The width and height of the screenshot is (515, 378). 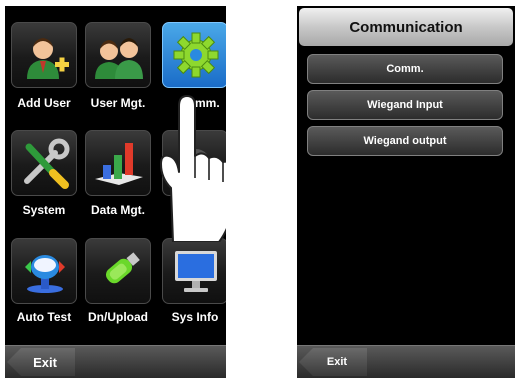 What do you see at coordinates (118, 317) in the screenshot?
I see `dn-upload-label: Dn/Upload` at bounding box center [118, 317].